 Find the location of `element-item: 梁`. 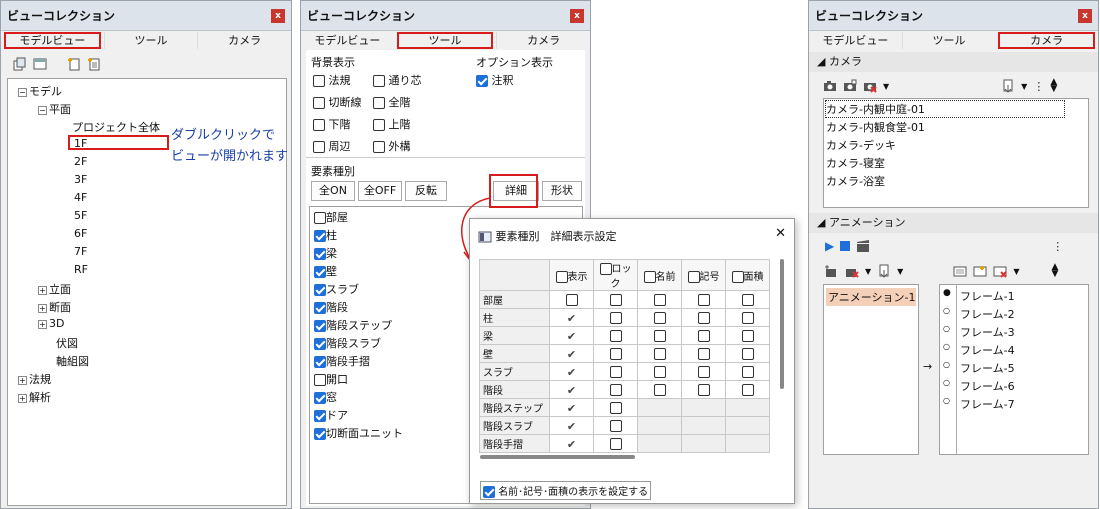

element-item: 梁 is located at coordinates (325, 253).